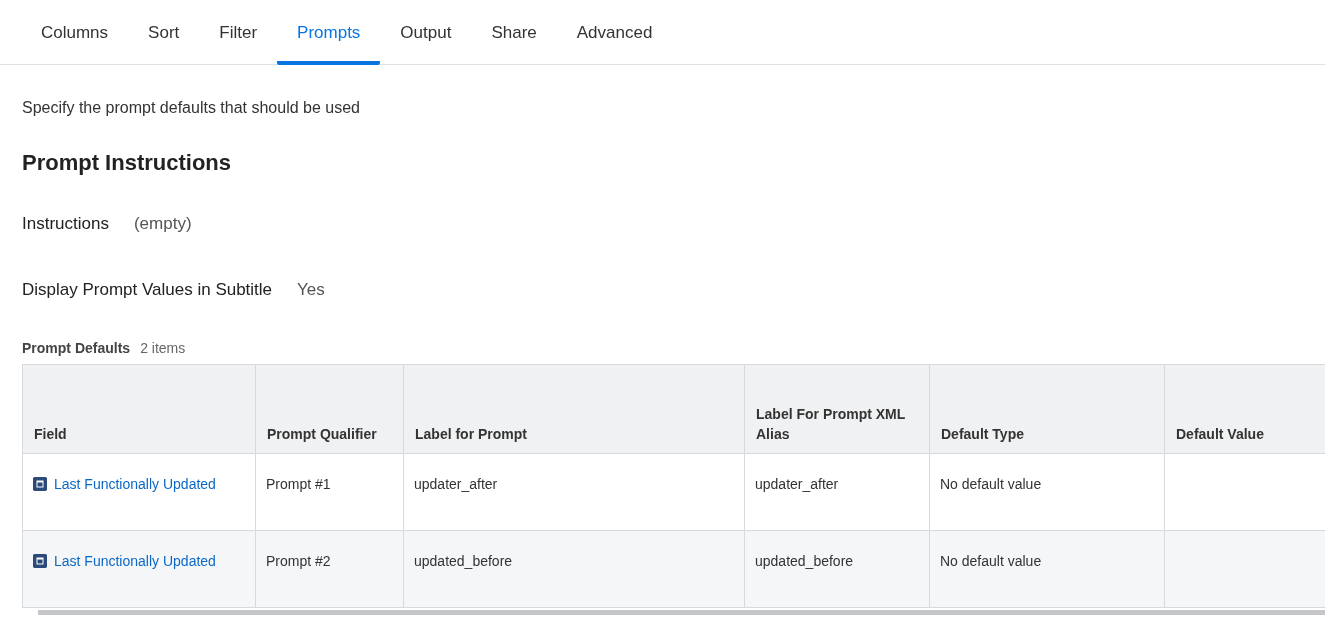 This screenshot has width=1325, height=625. I want to click on tab: Share, so click(514, 32).